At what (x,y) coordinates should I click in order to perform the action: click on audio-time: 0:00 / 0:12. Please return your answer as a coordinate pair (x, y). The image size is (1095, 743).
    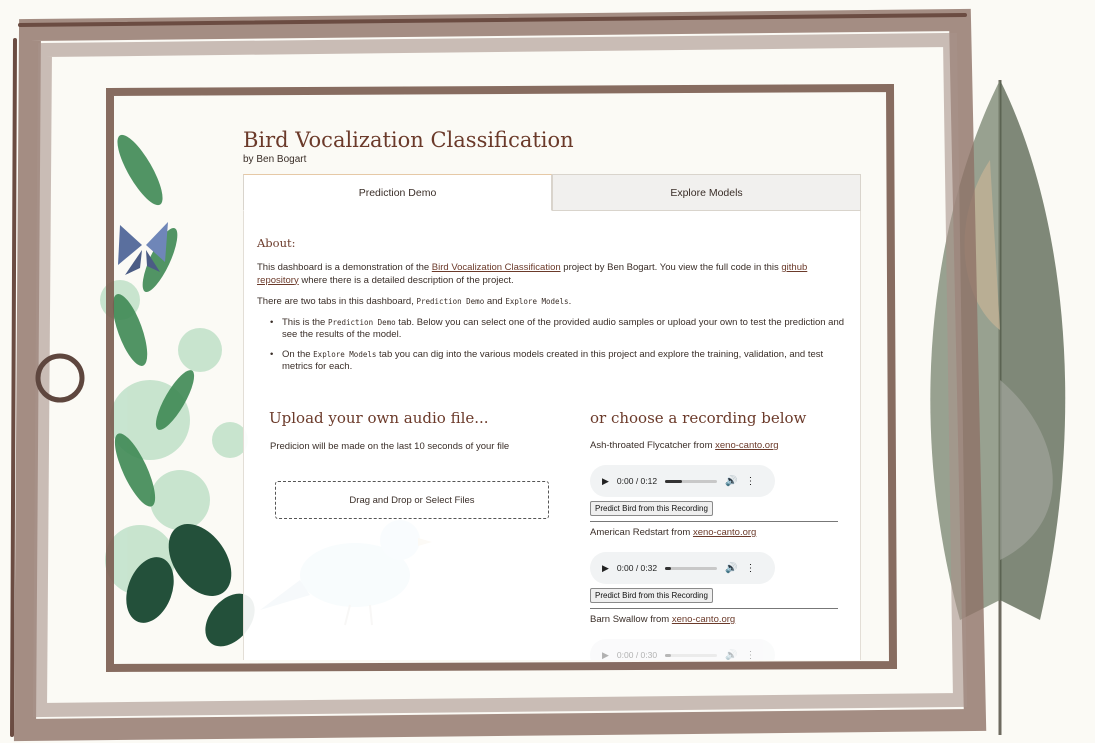
    Looking at the image, I should click on (637, 481).